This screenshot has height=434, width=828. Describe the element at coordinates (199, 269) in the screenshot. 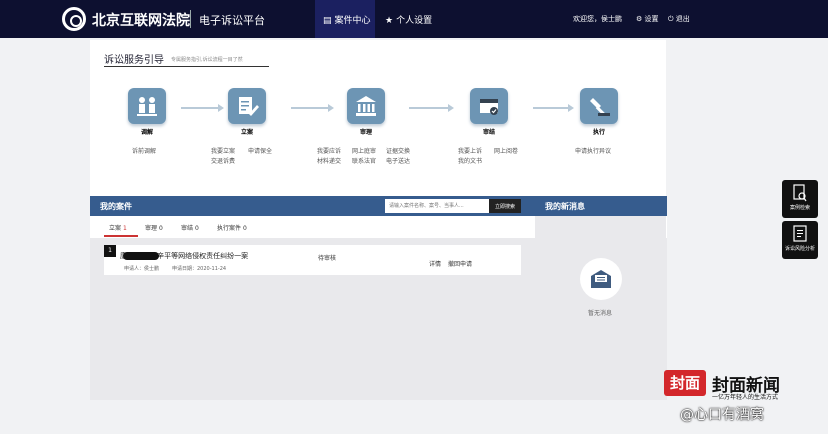

I see `case-apply-date: 申请日期：2020-11-24` at that location.